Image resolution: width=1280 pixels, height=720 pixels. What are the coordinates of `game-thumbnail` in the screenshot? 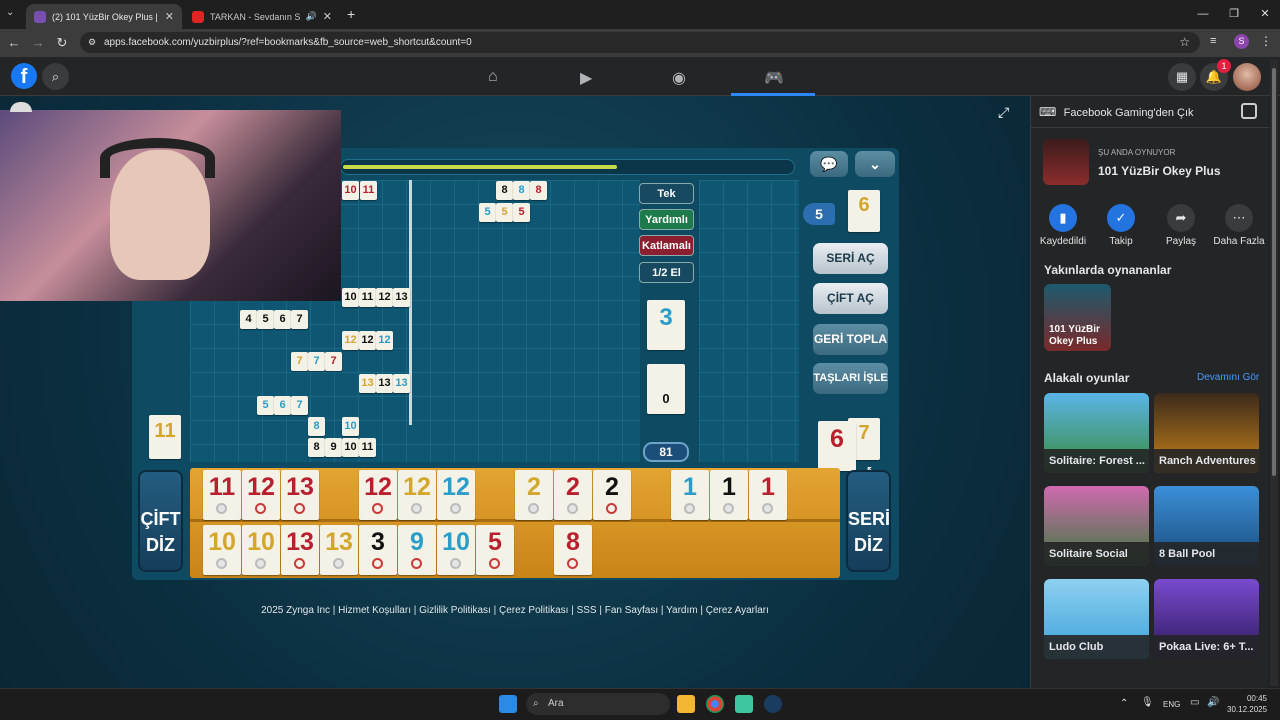 It's located at (1066, 162).